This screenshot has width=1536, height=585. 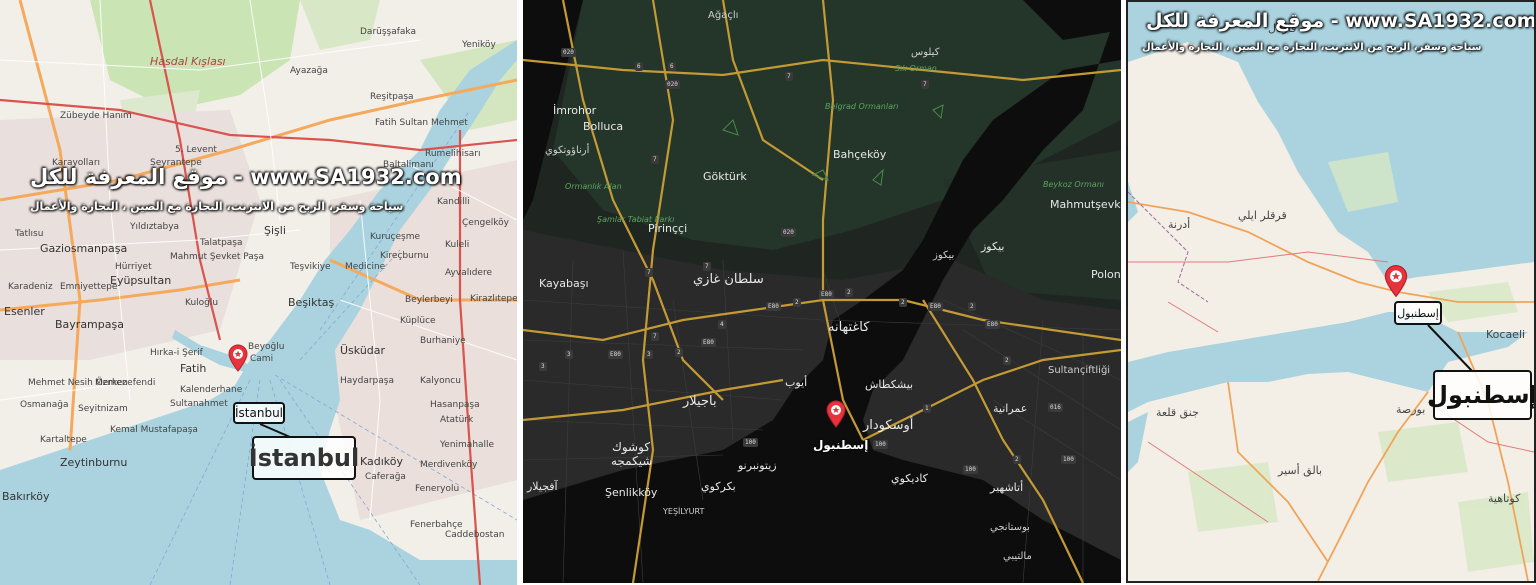 I want to click on place-label: Belgrad Ormanları, so click(x=862, y=106).